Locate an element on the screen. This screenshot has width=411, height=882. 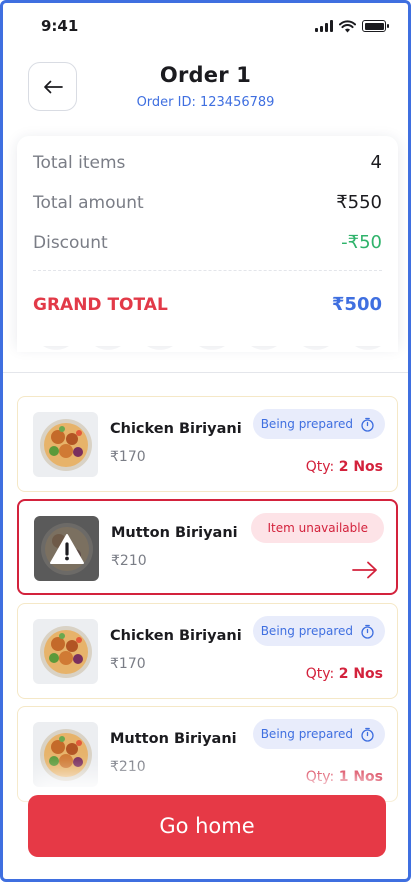
status-icons is located at coordinates (352, 26).